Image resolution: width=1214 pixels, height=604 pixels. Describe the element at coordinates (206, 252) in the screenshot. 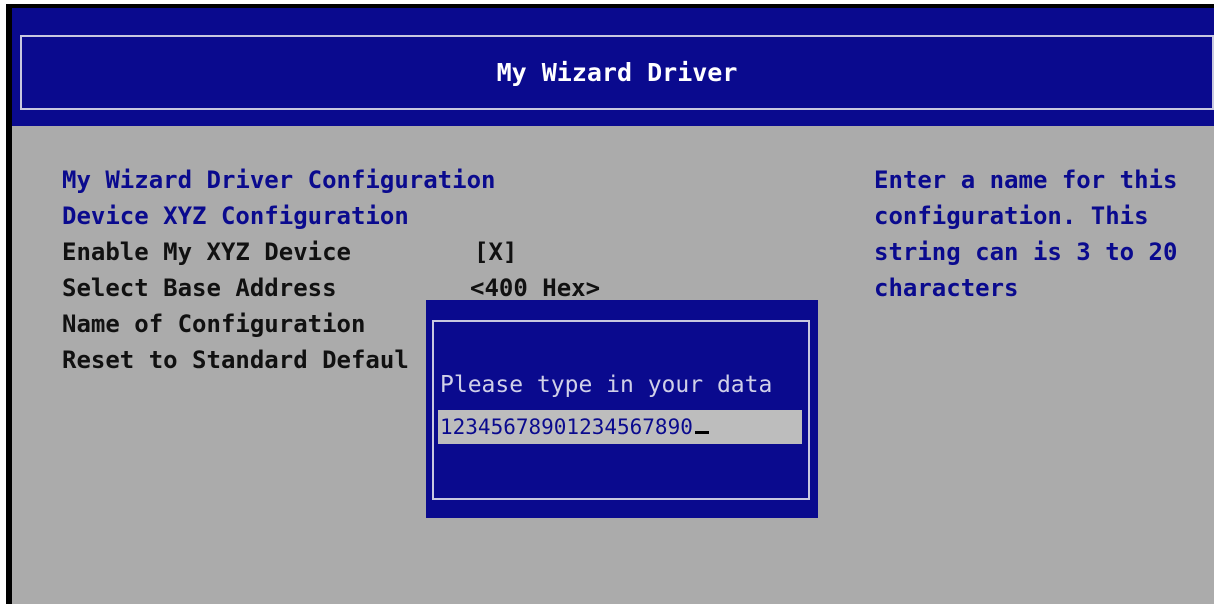

I see `menu-item-enable-device: Enable My XYZ Device` at that location.